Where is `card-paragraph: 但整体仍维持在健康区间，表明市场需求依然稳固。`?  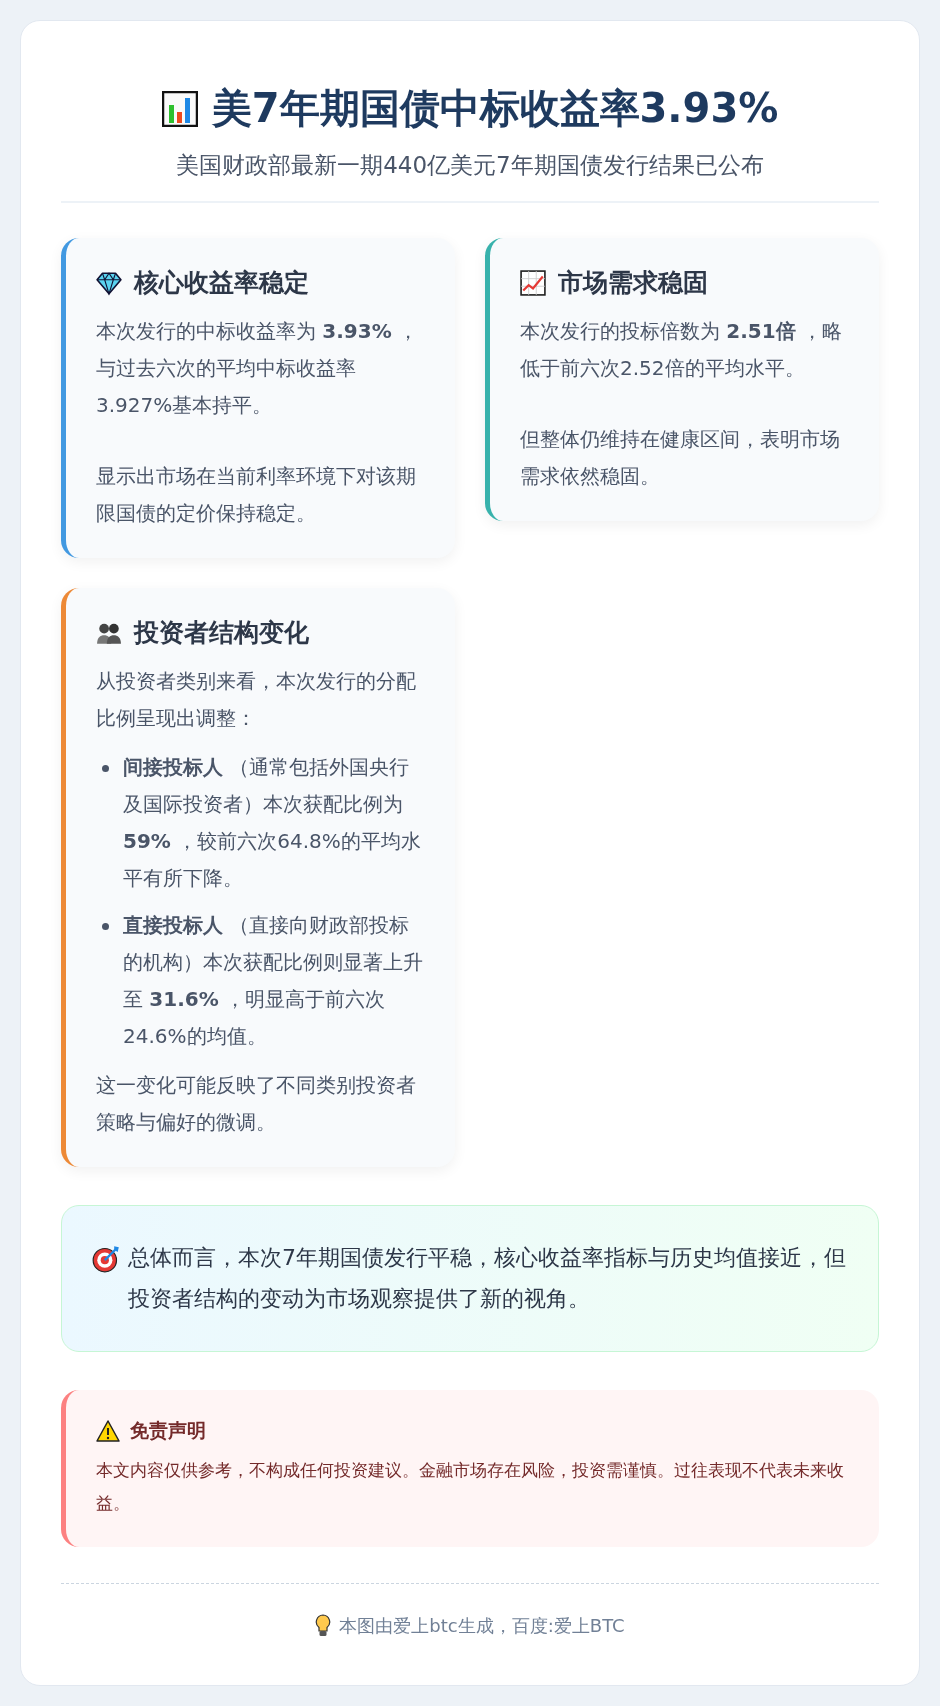 card-paragraph: 但整体仍维持在健康区间，表明市场需求依然稳固。 is located at coordinates (680, 458).